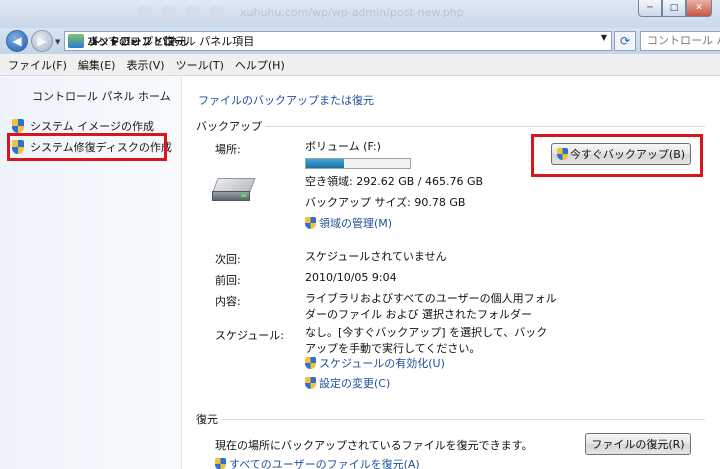 The width and height of the screenshot is (720, 469). What do you see at coordinates (286, 100) in the screenshot?
I see `page-title: ファイルのバックアップまたは復元` at bounding box center [286, 100].